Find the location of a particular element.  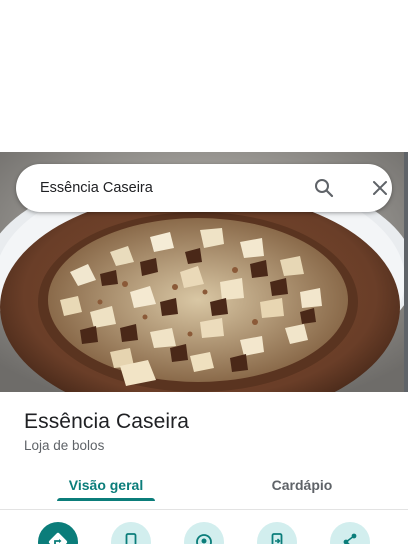

place-category: Loja de bolos is located at coordinates (64, 445).